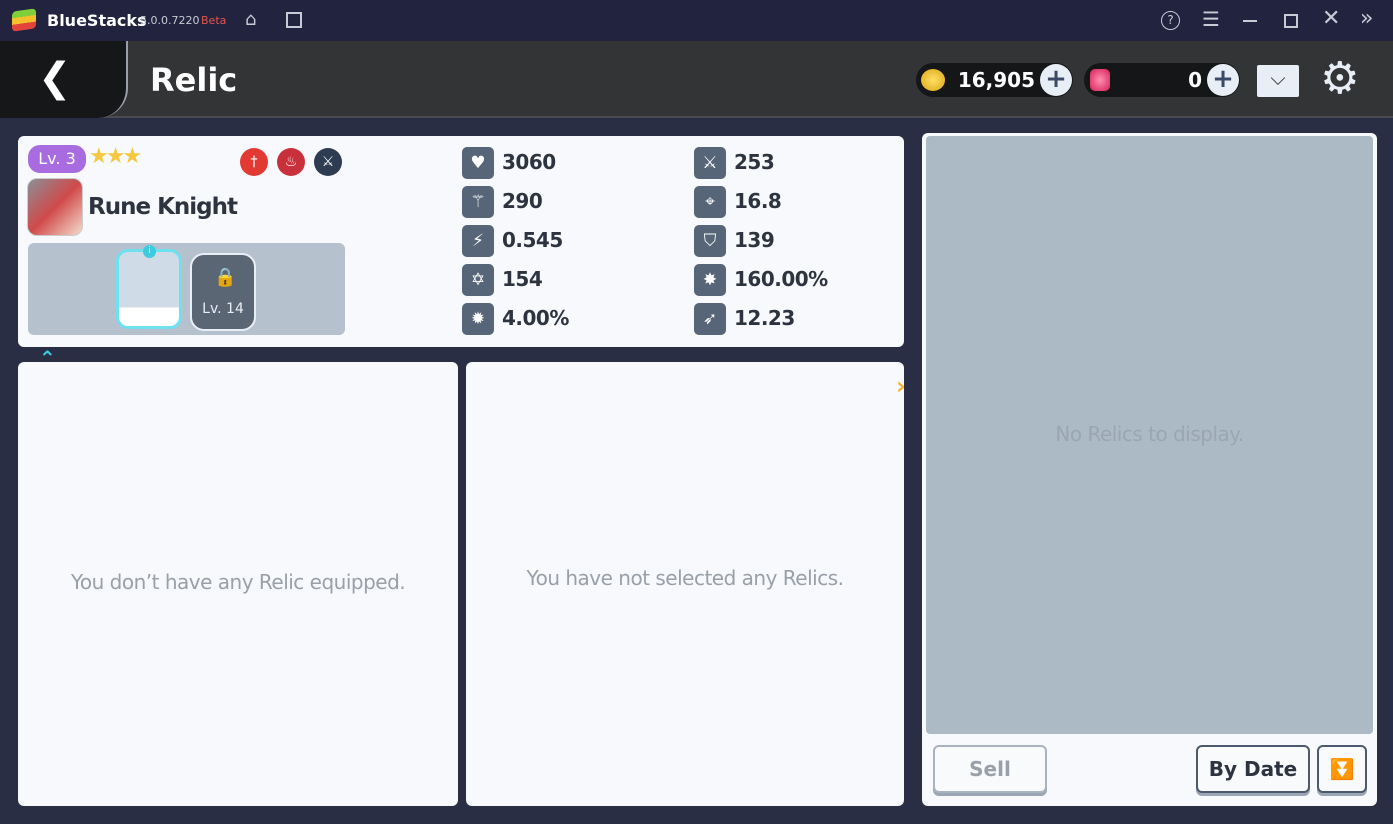 This screenshot has width=1393, height=824. I want to click on app-name: BlueStacks, so click(97, 20).